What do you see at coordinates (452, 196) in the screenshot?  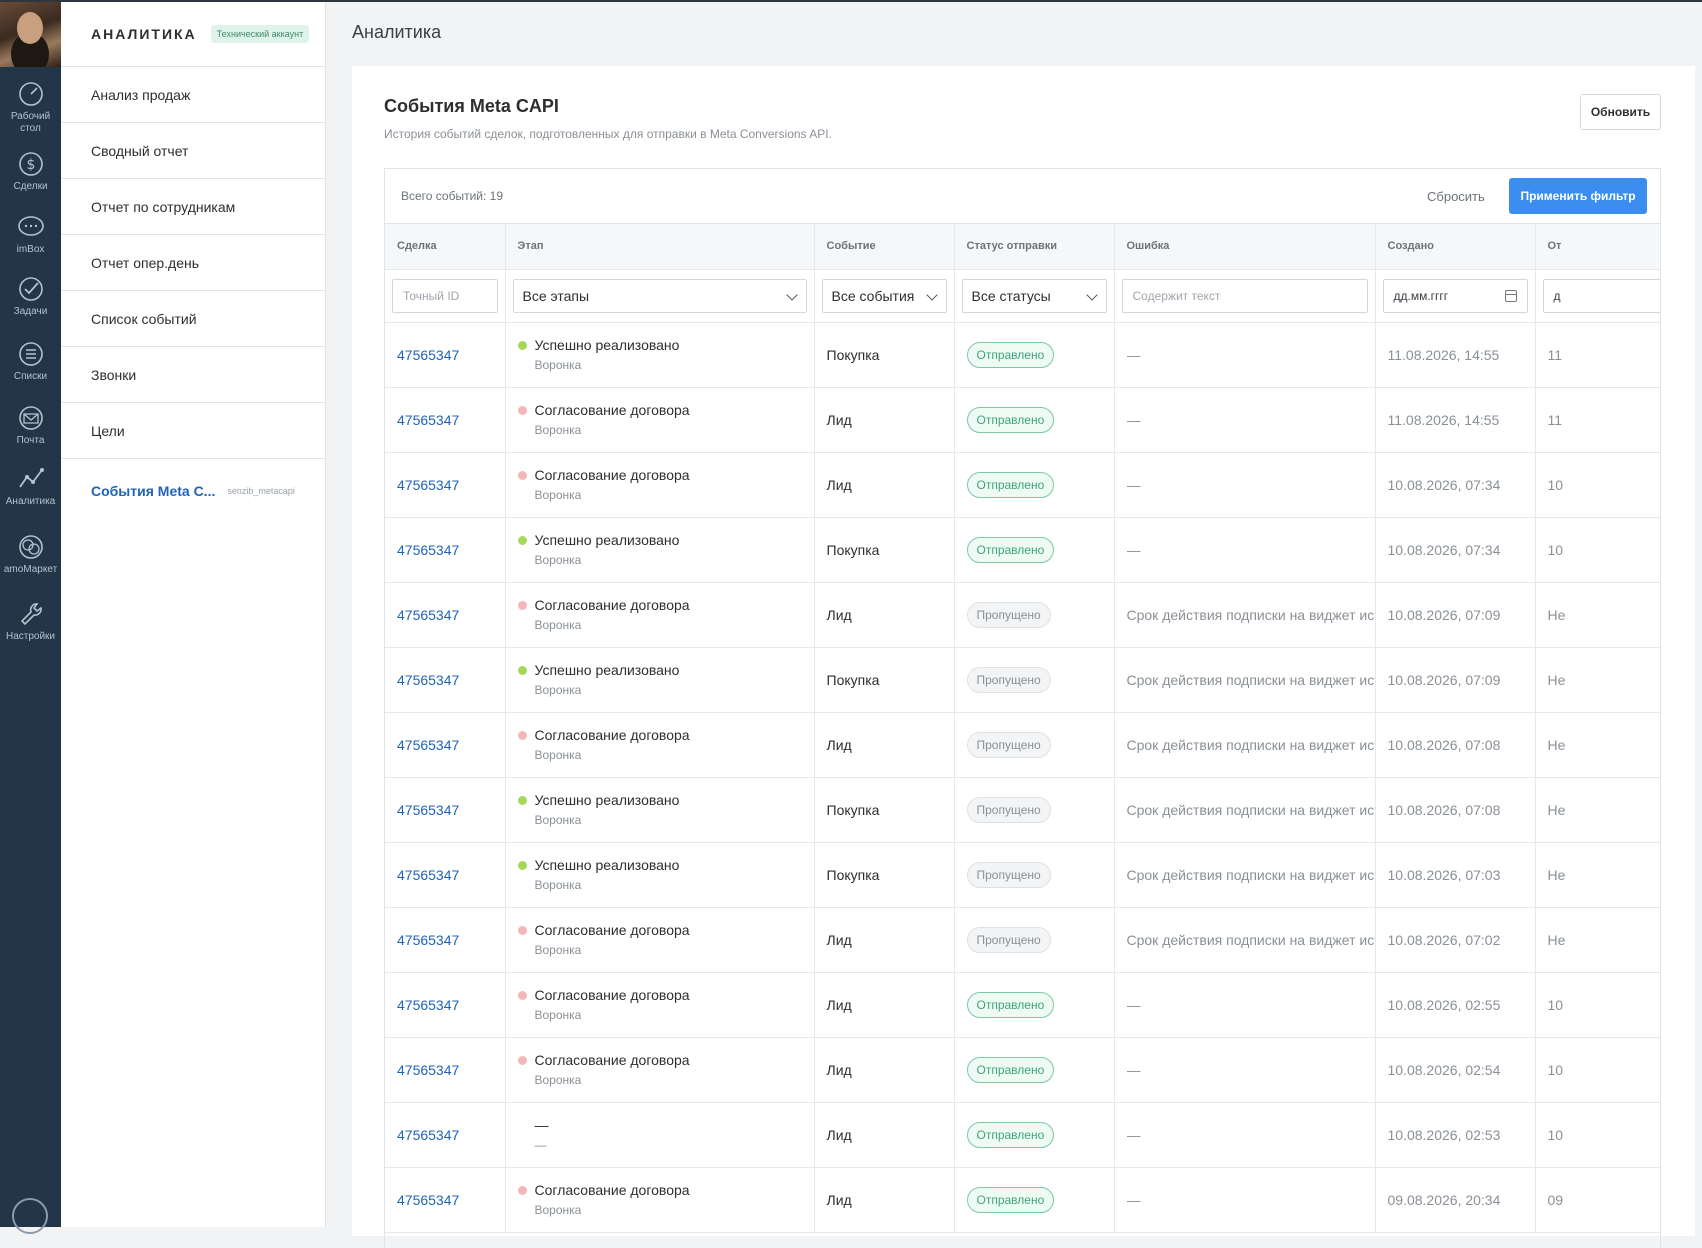 I see `events-count: Всего событий: 19` at bounding box center [452, 196].